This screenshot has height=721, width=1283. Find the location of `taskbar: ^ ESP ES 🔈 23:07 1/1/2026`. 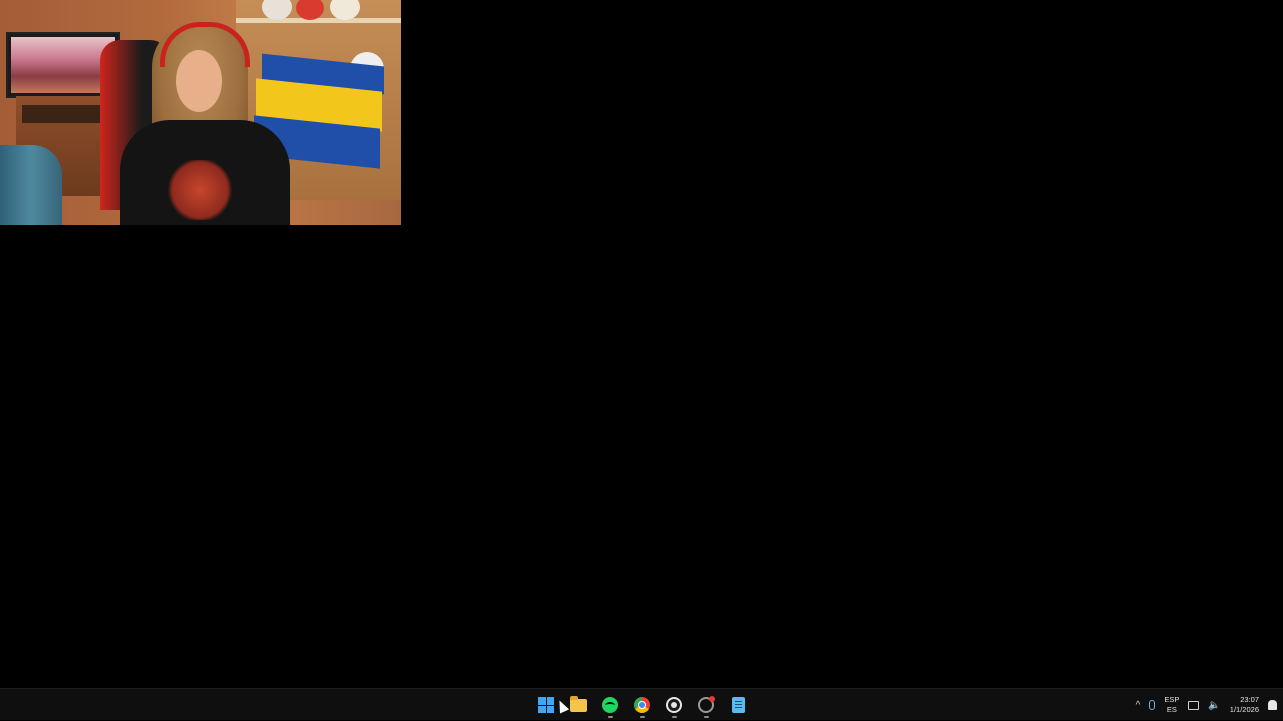

taskbar: ^ ESP ES 🔈 23:07 1/1/2026 is located at coordinates (641, 704).